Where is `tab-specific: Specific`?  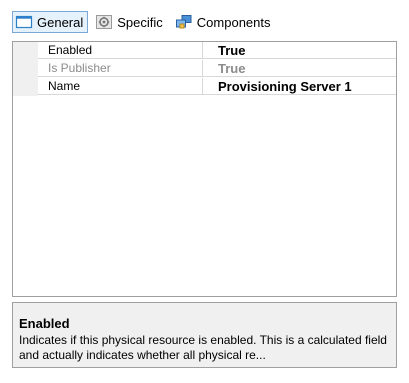 tab-specific: Specific is located at coordinates (130, 22).